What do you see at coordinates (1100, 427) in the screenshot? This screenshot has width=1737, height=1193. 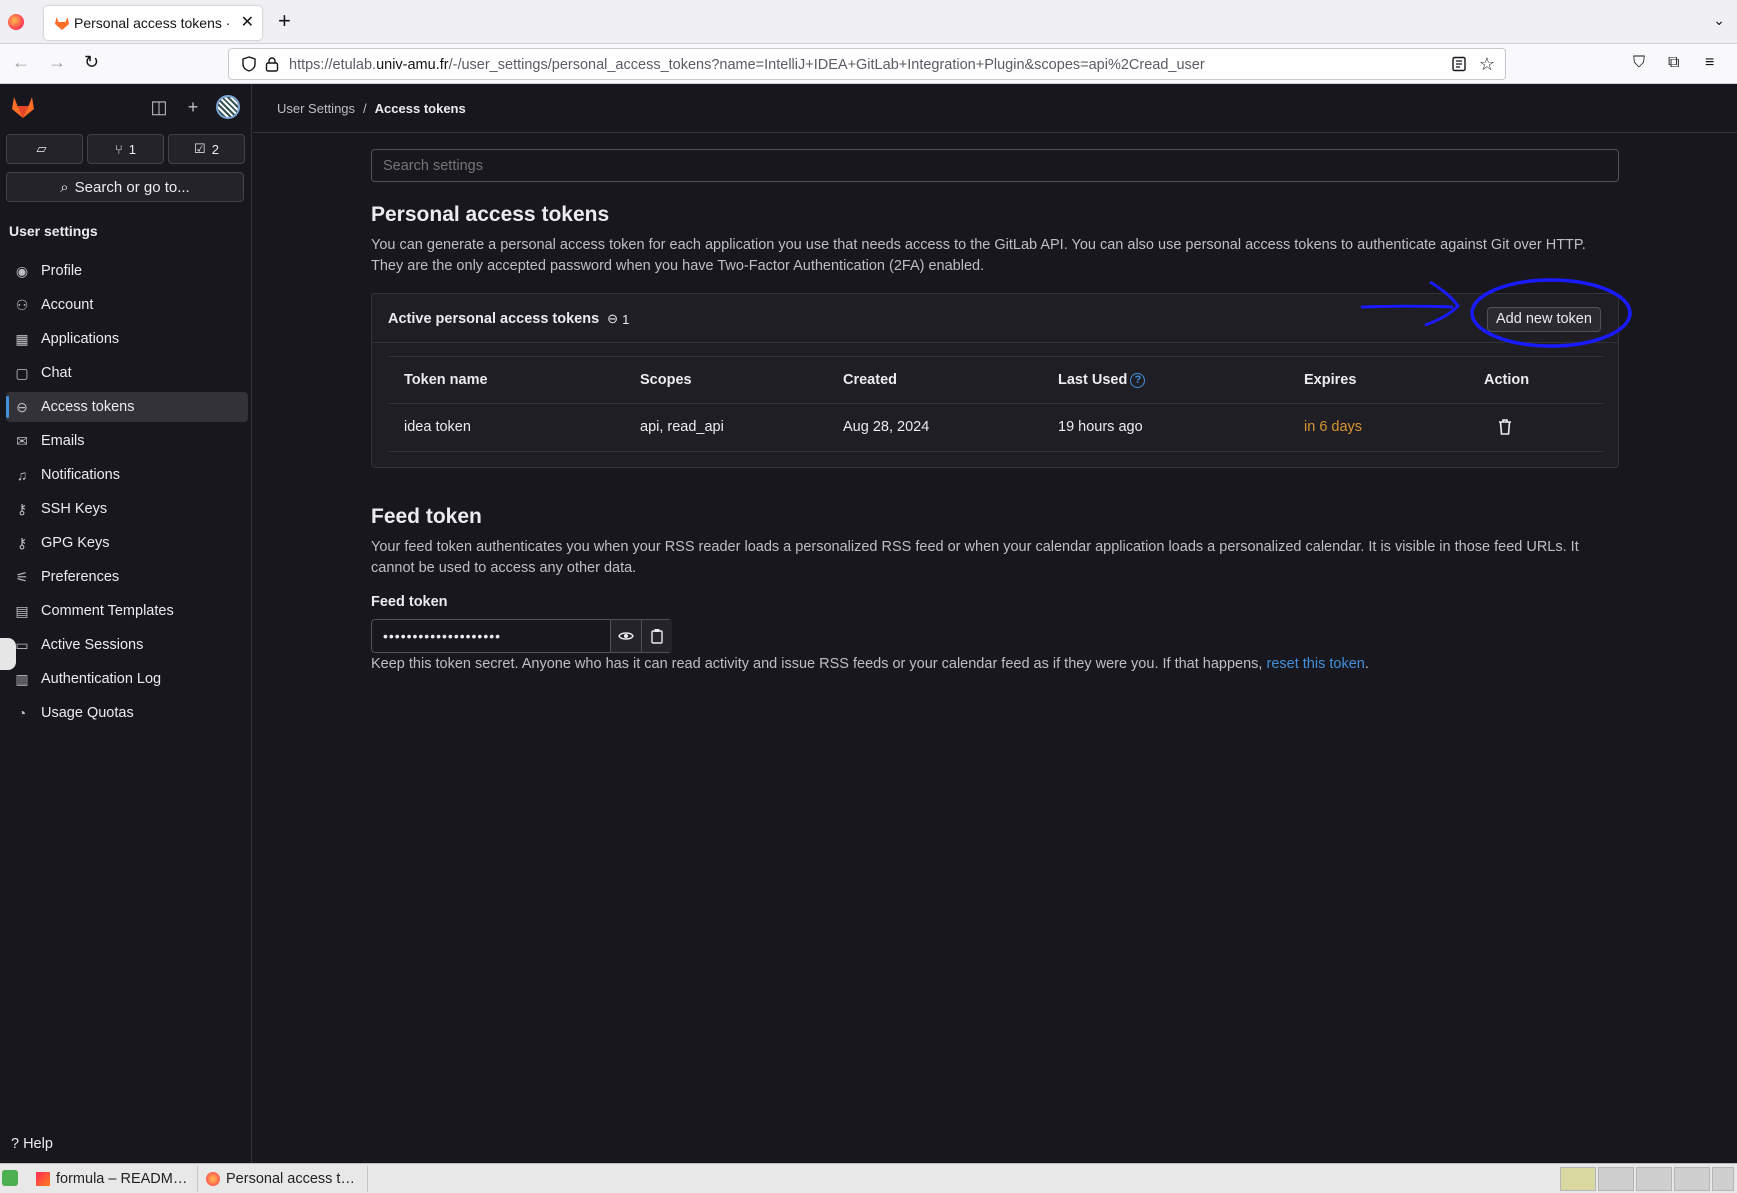 I see `token-last-used: 19 hours ago` at bounding box center [1100, 427].